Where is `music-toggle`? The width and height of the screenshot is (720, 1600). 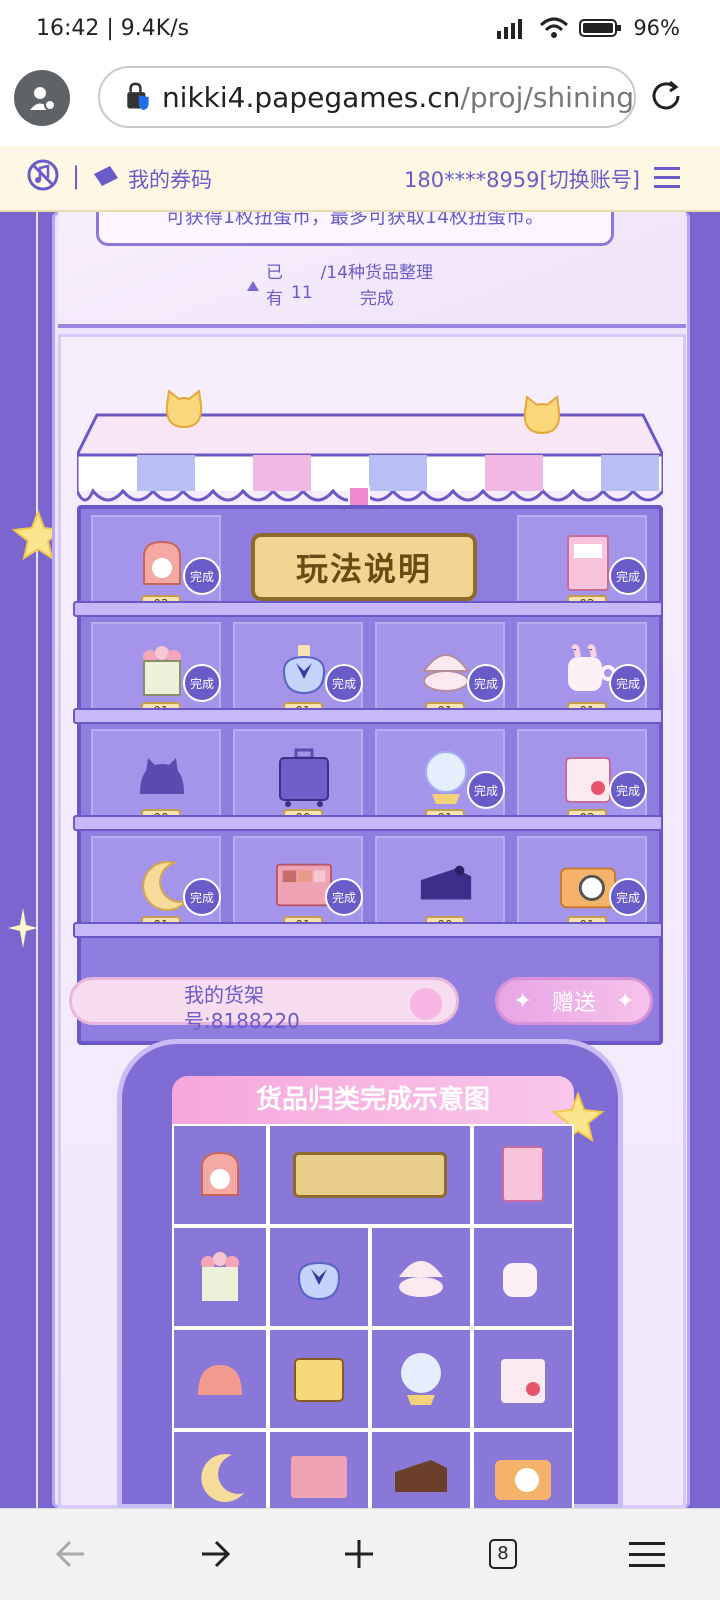
music-toggle is located at coordinates (43, 177).